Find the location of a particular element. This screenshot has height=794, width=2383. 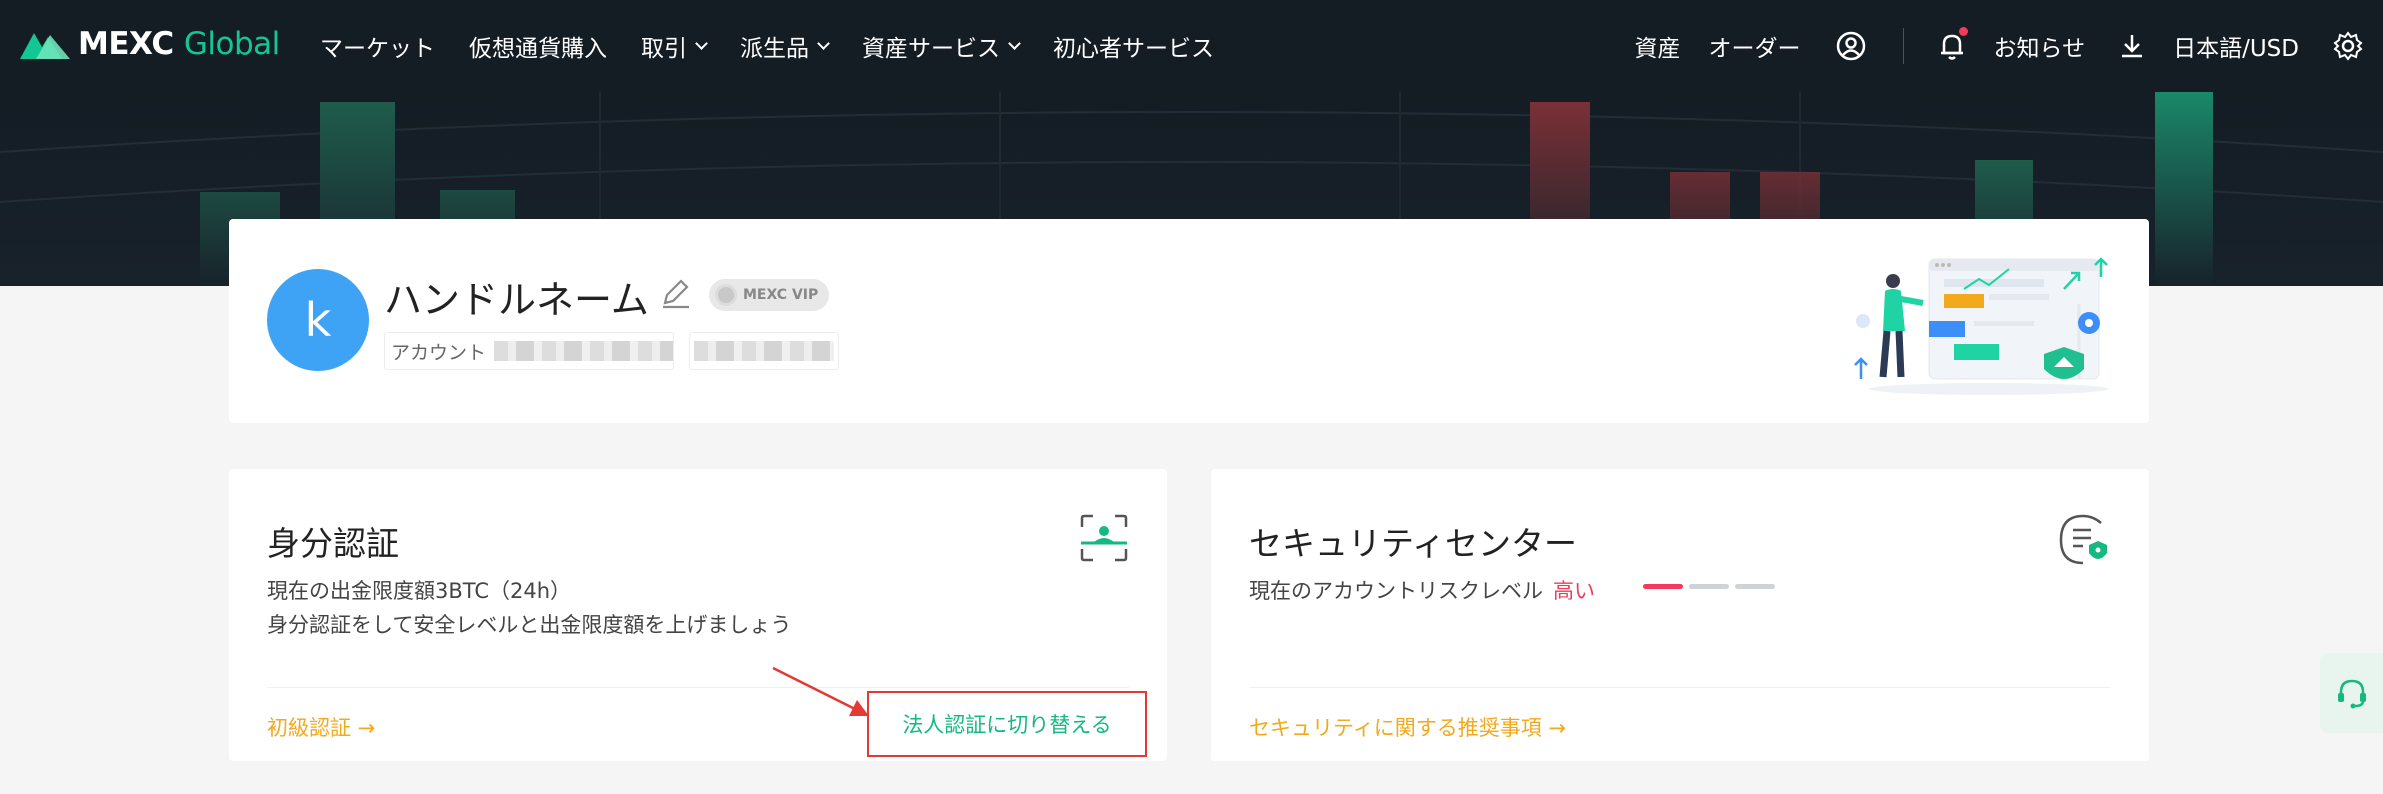

download-icon is located at coordinates (2132, 46).